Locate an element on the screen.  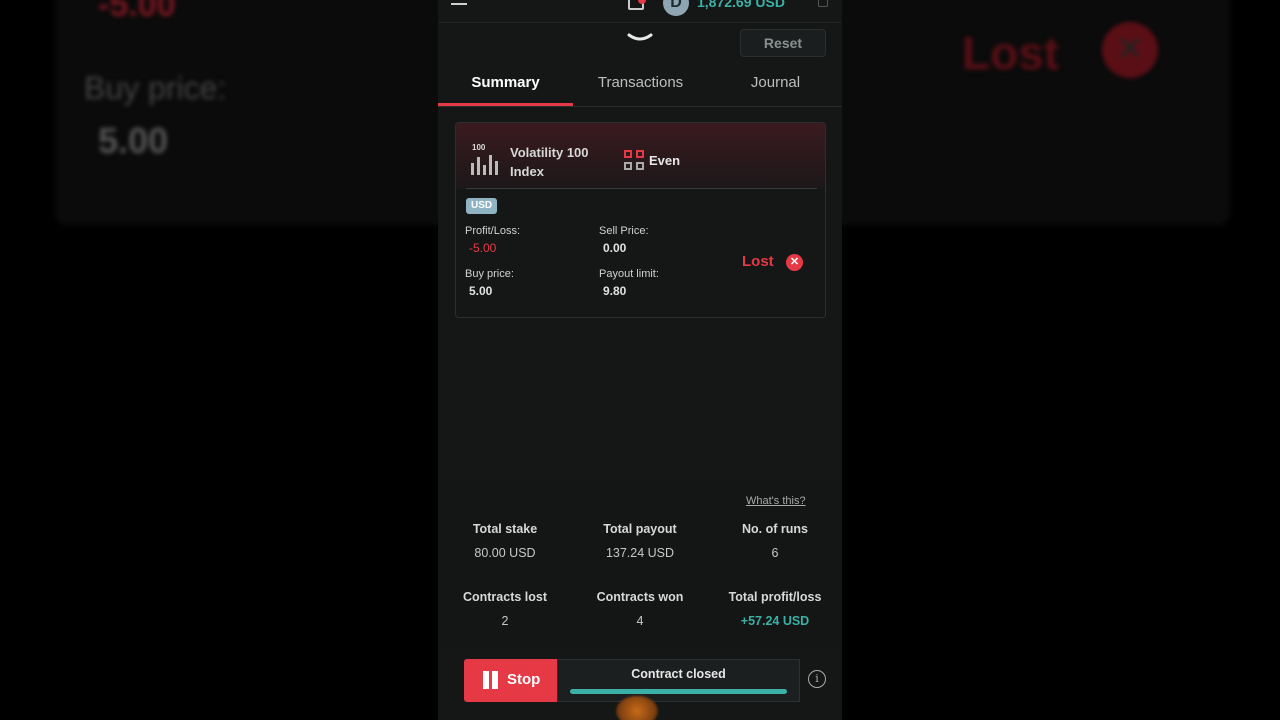
profit-loss-label: Profit/Loss: is located at coordinates (493, 231).